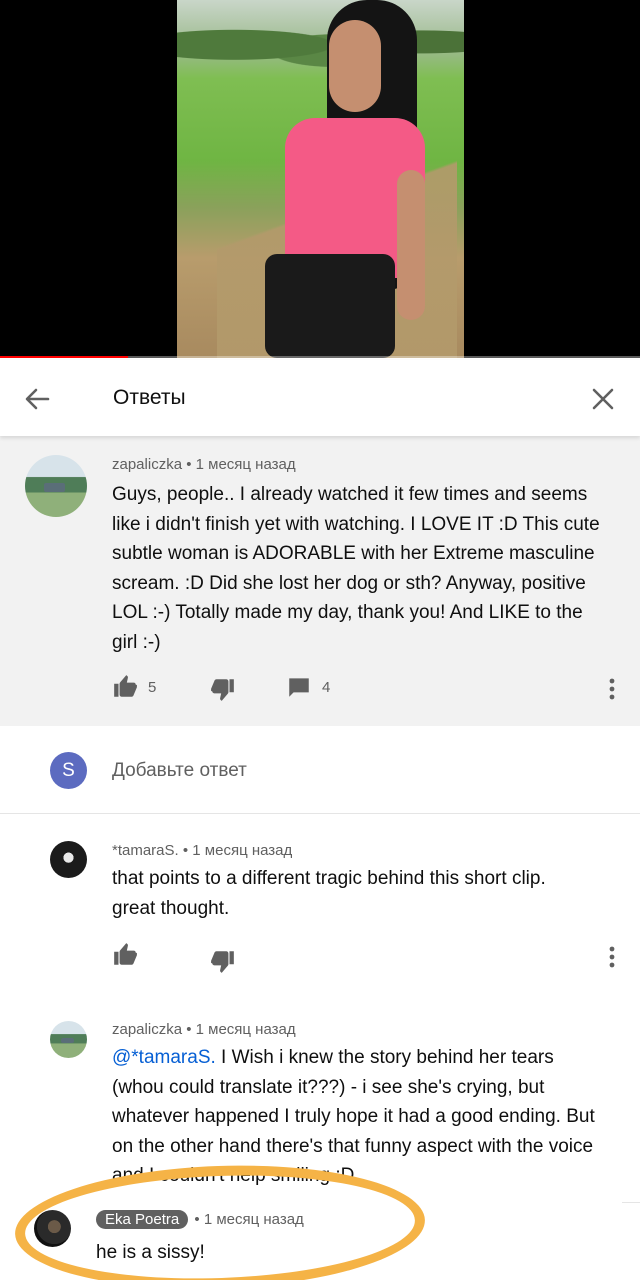  Describe the element at coordinates (150, 1252) in the screenshot. I see `comment-text: he is a sissy!` at that location.